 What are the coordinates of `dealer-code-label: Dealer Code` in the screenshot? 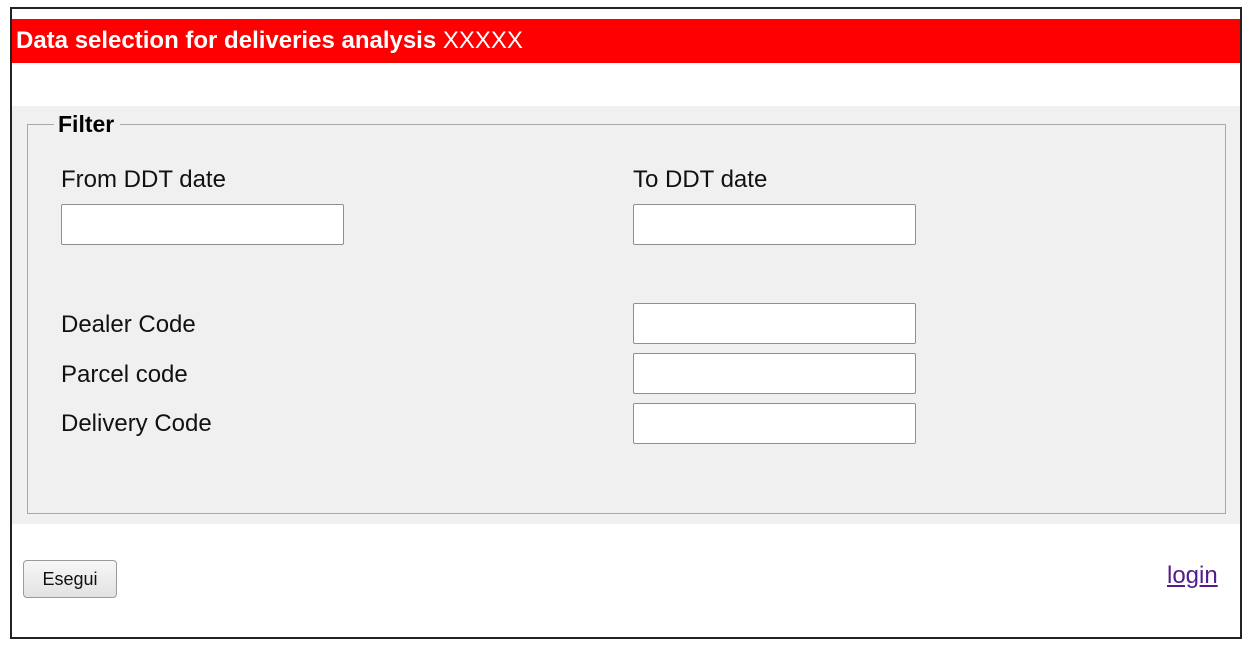 It's located at (128, 324).